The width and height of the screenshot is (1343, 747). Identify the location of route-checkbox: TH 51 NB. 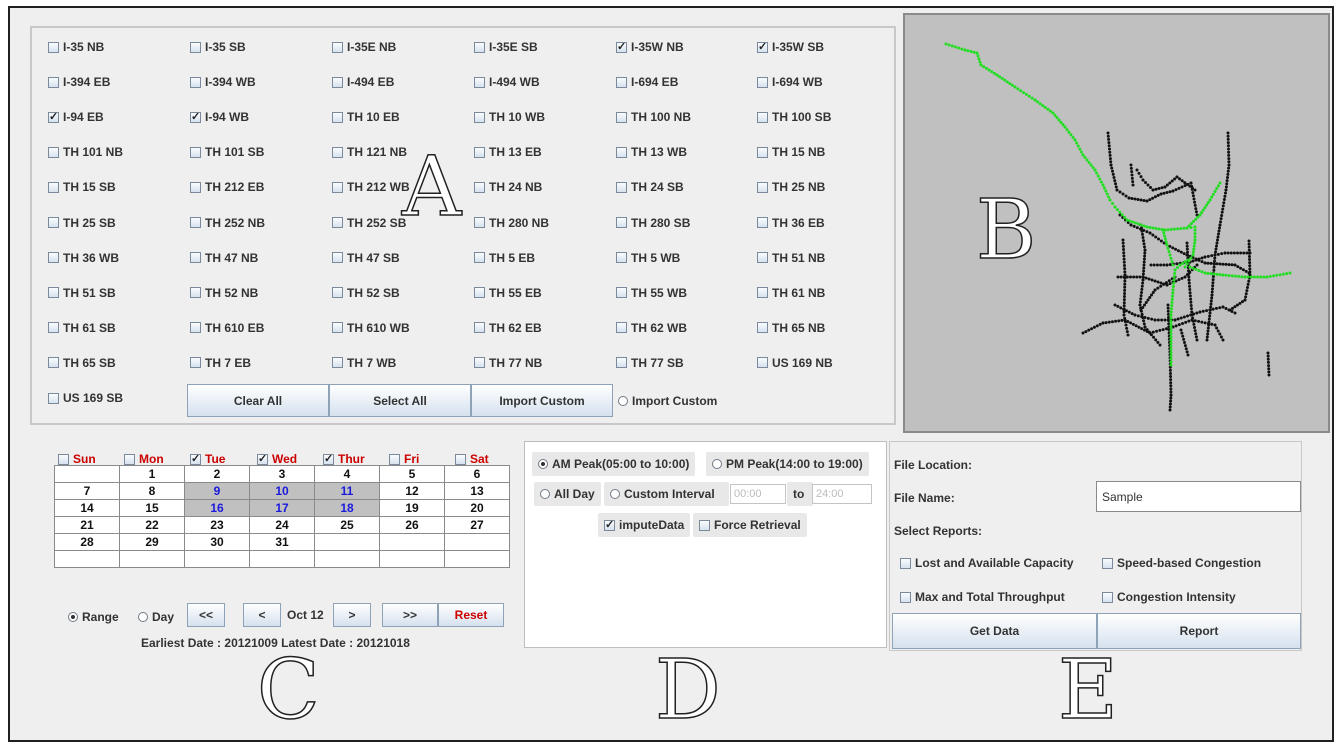
(791, 258).